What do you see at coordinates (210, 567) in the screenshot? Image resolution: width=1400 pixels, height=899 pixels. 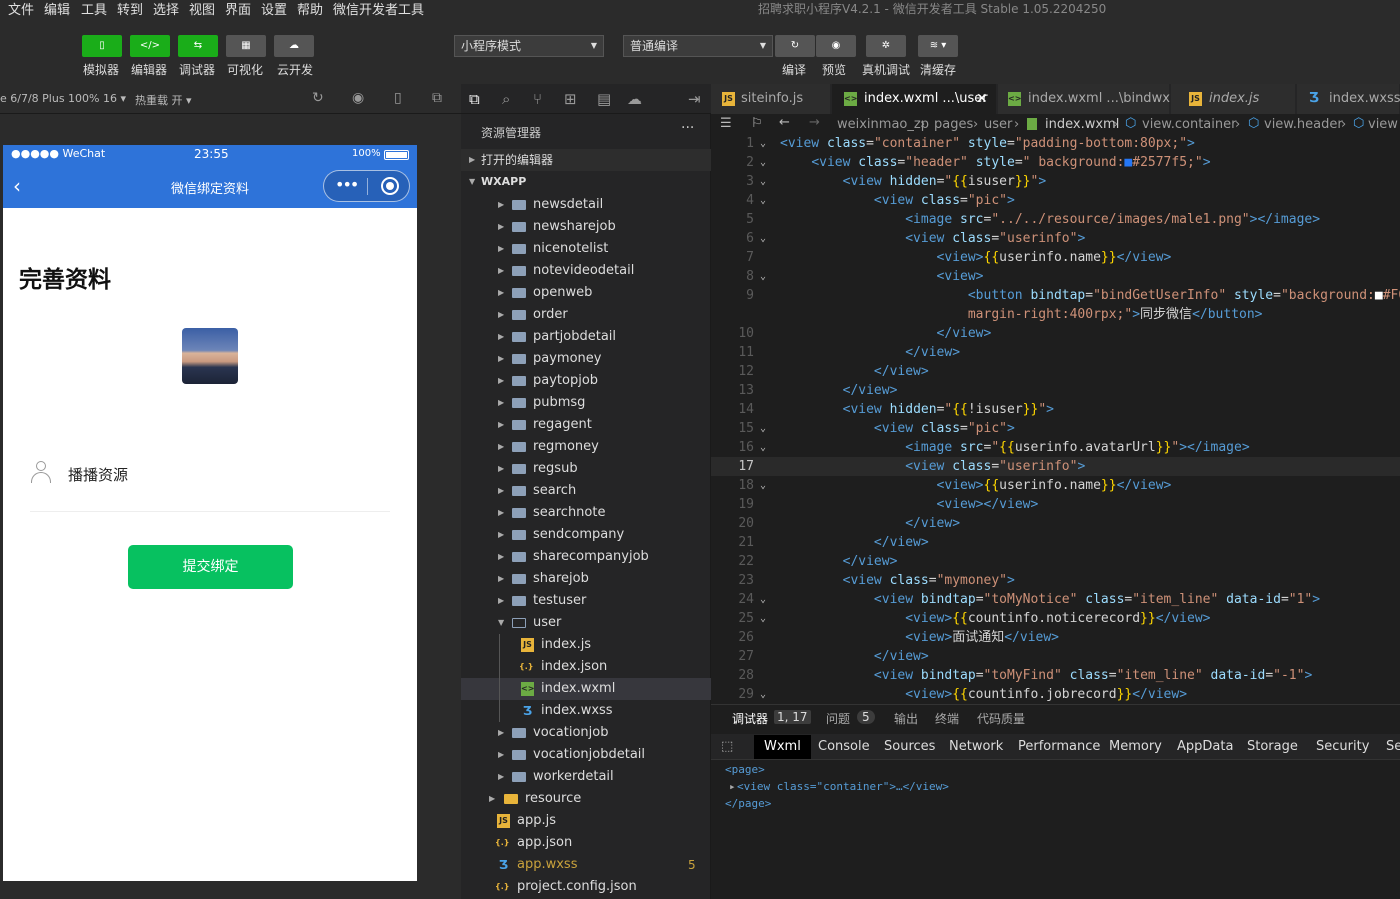 I see `submit-bind-button: 提交绑定` at bounding box center [210, 567].